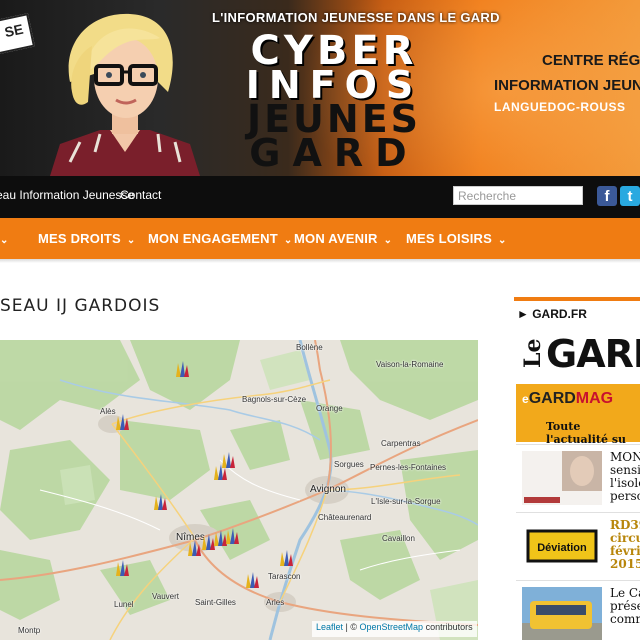 This screenshot has height=640, width=640. Describe the element at coordinates (525, 314) in the screenshot. I see `arrow-right-icon: ►` at that location.